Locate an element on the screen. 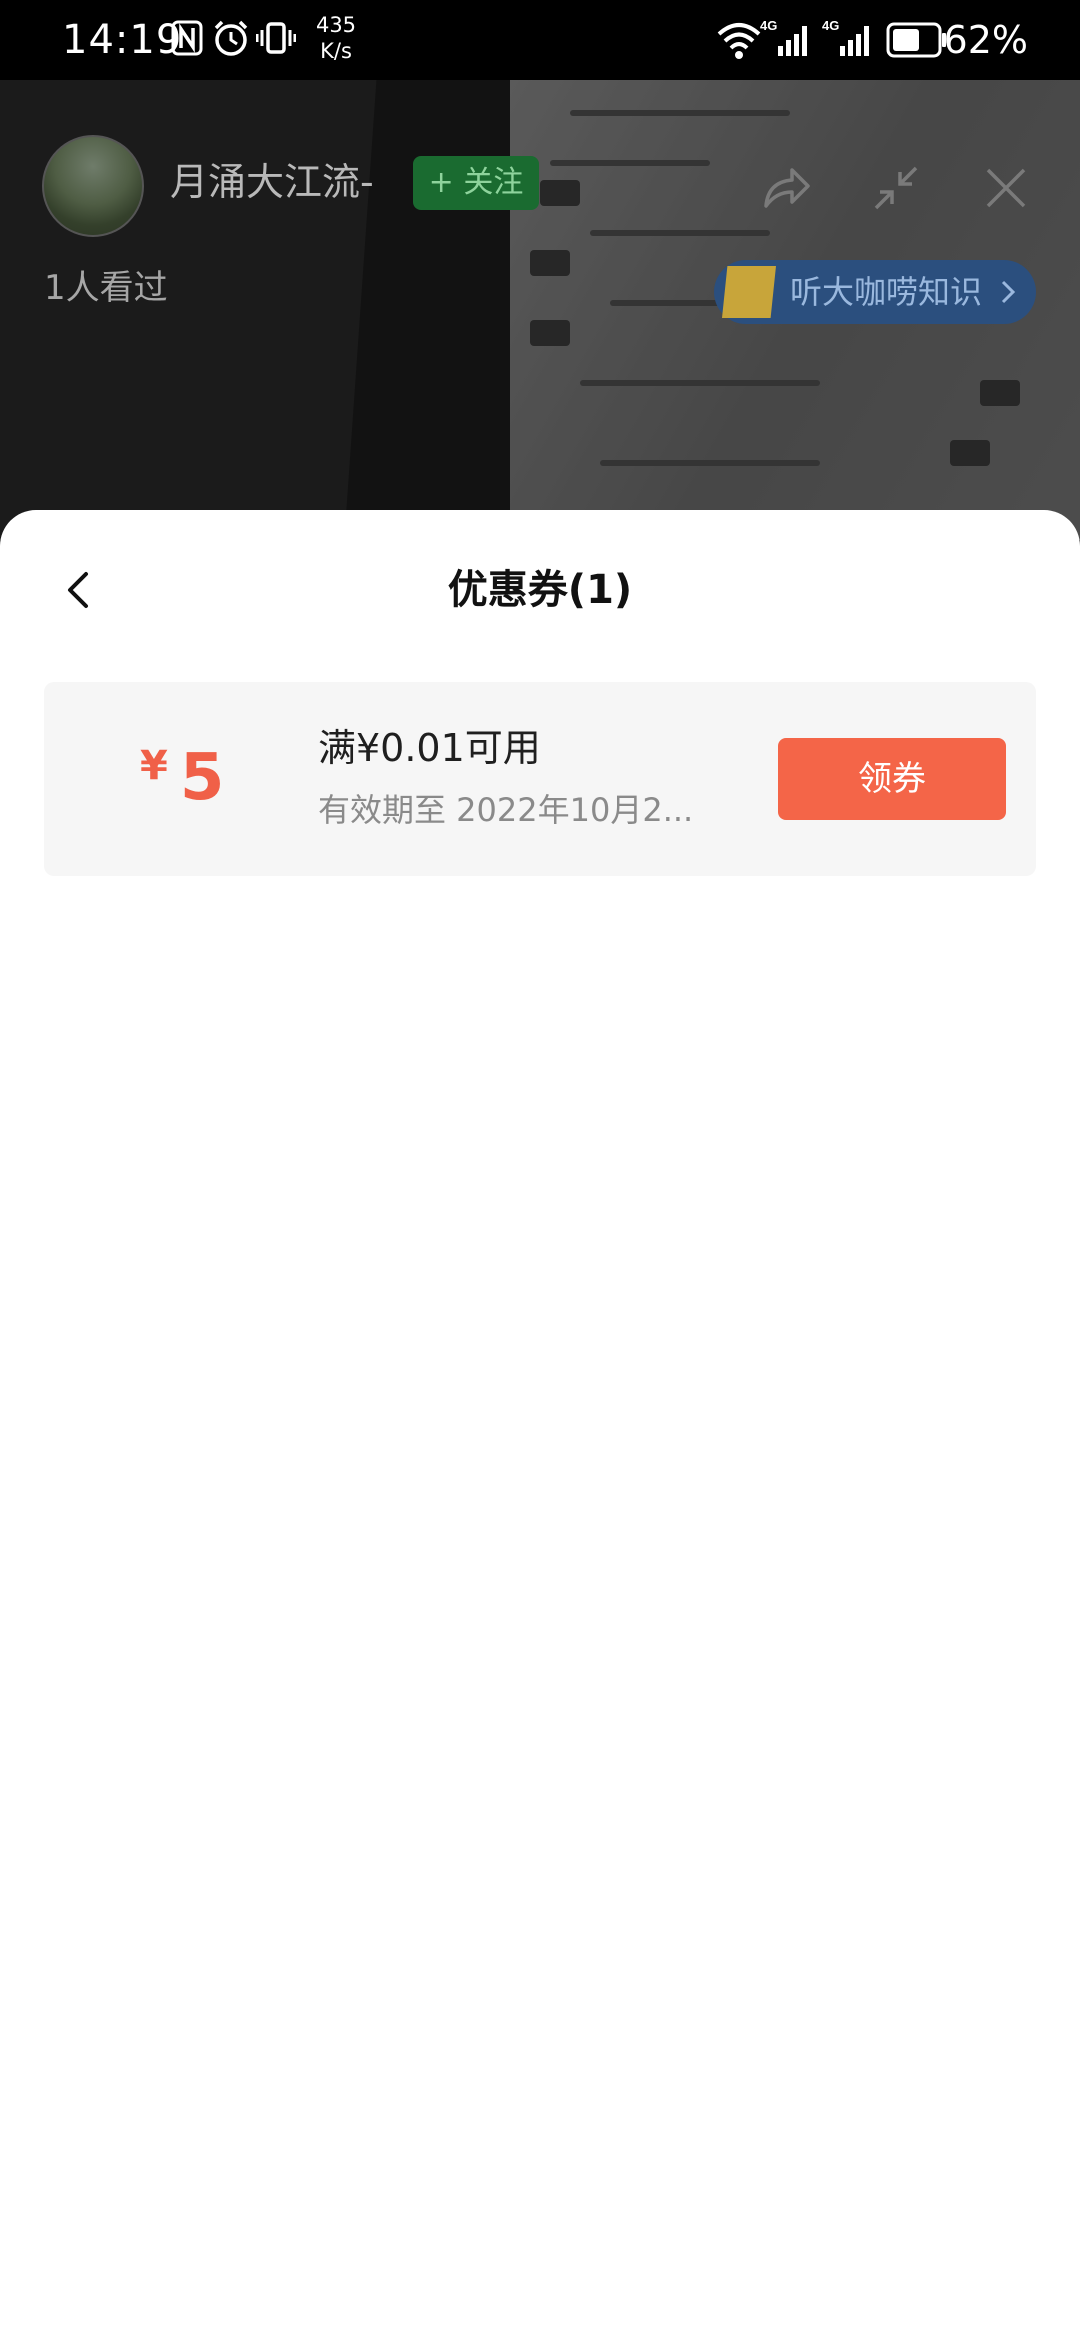 Image resolution: width=1080 pixels, height=2340 pixels. net-speed: 435 K/s is located at coordinates (336, 38).